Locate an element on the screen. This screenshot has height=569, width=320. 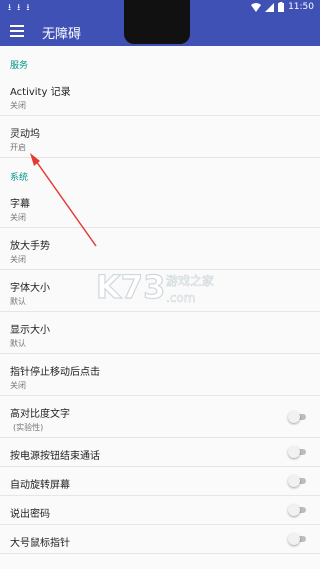
section-header-services: 服务 is located at coordinates (19, 66).